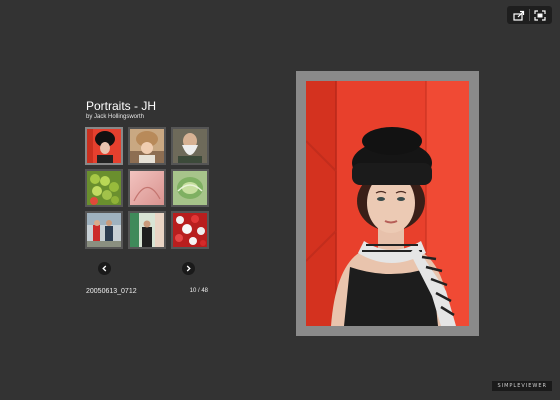 Image resolution: width=560 pixels, height=400 pixels. Describe the element at coordinates (115, 117) in the screenshot. I see `gallery-byline: by Jack Hollingsworth` at that location.